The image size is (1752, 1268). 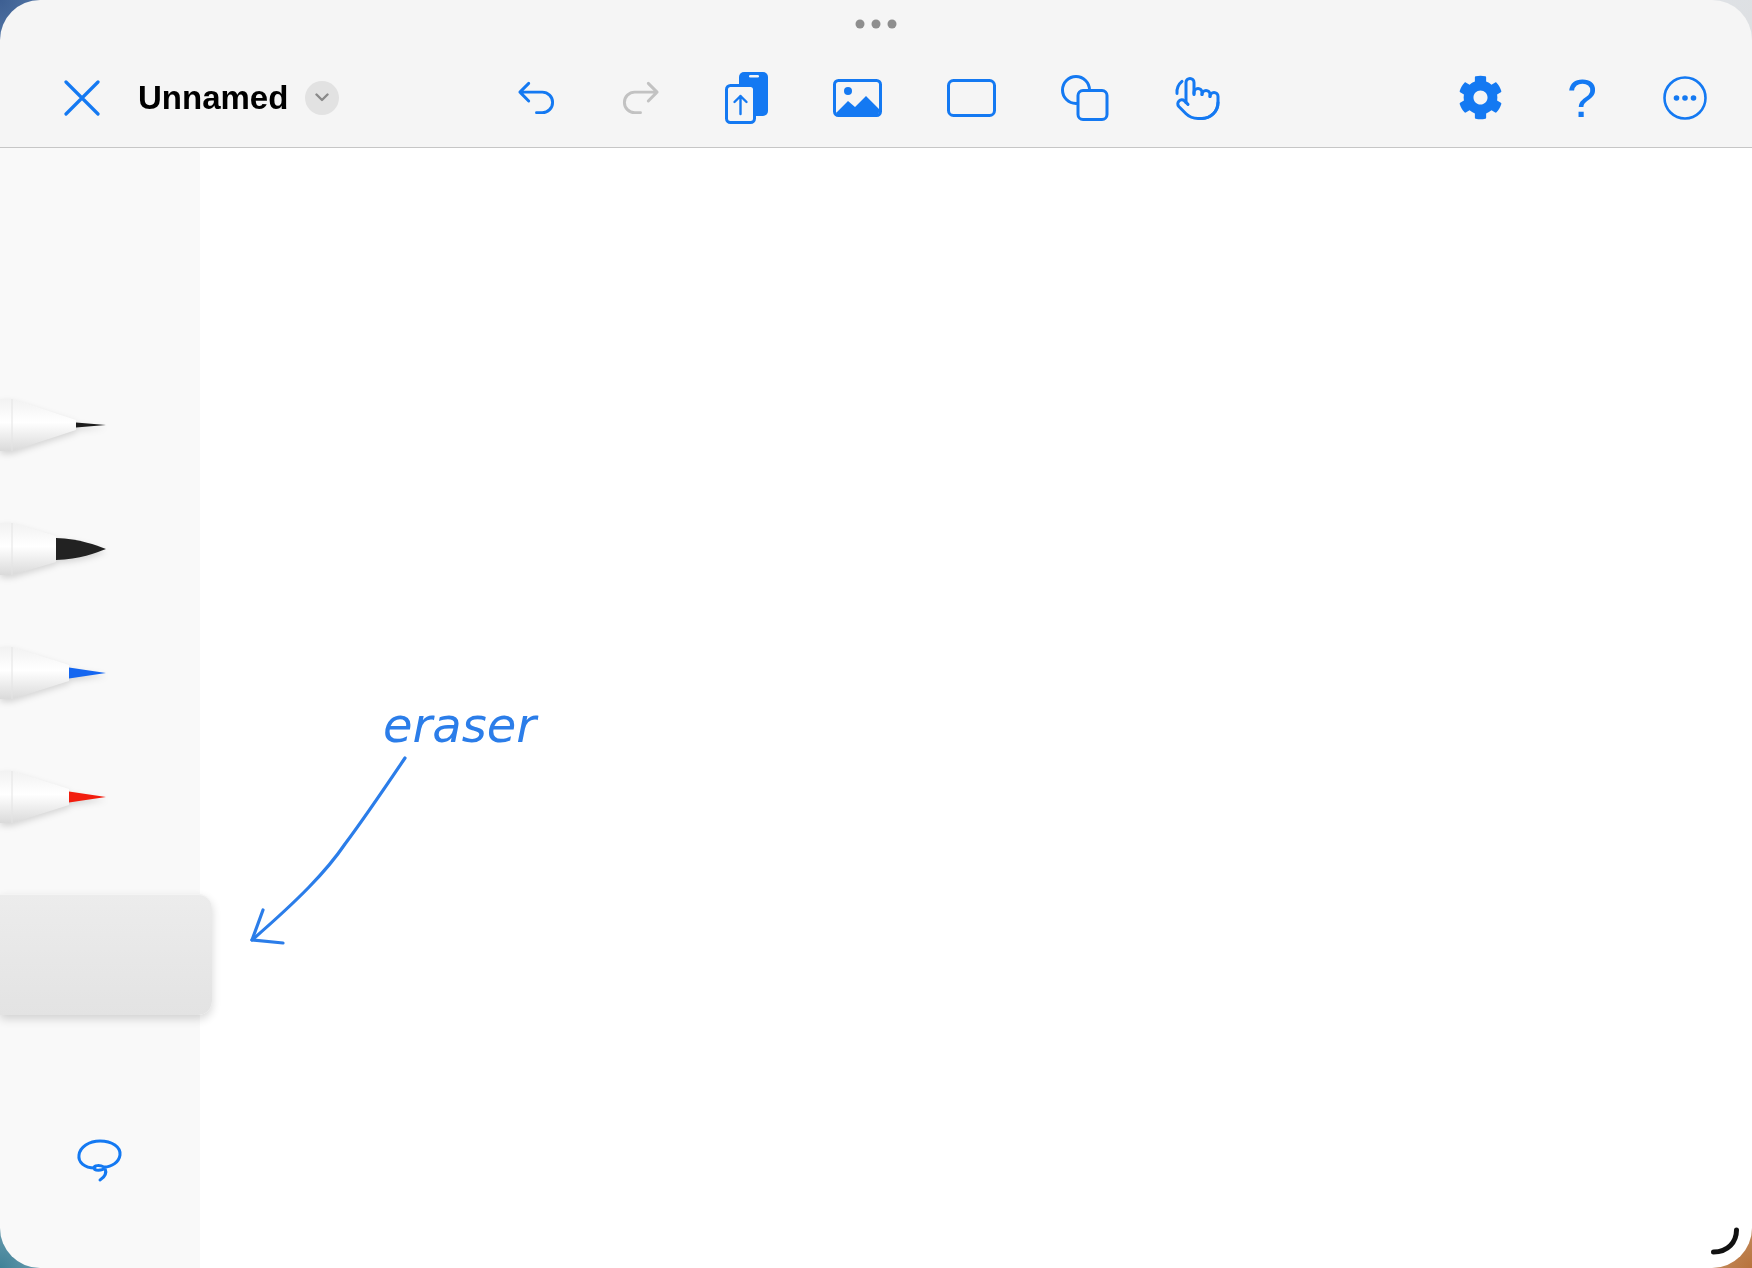 I want to click on settings-icon, so click(x=1480, y=97).